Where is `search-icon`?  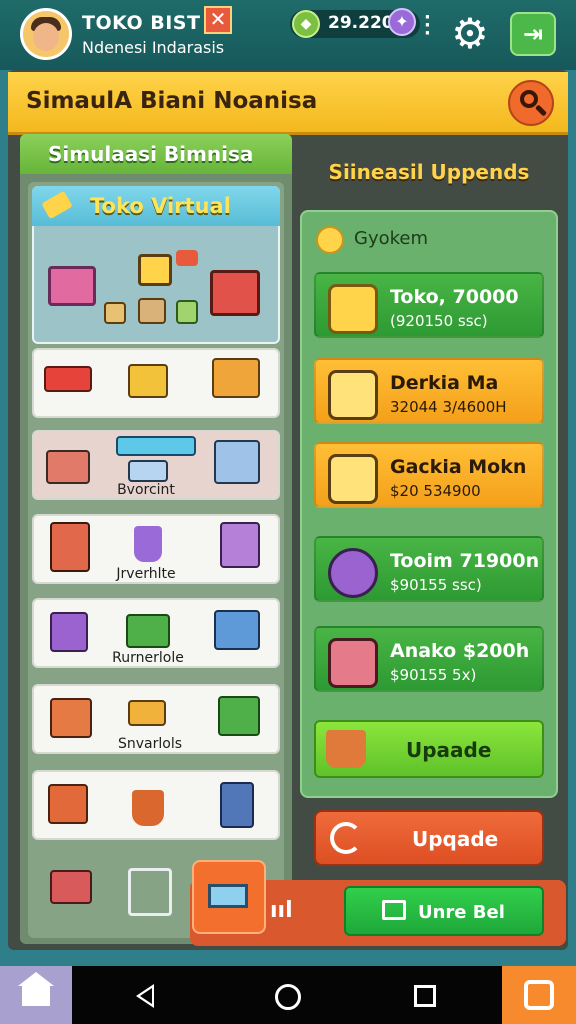 search-icon is located at coordinates (529, 99).